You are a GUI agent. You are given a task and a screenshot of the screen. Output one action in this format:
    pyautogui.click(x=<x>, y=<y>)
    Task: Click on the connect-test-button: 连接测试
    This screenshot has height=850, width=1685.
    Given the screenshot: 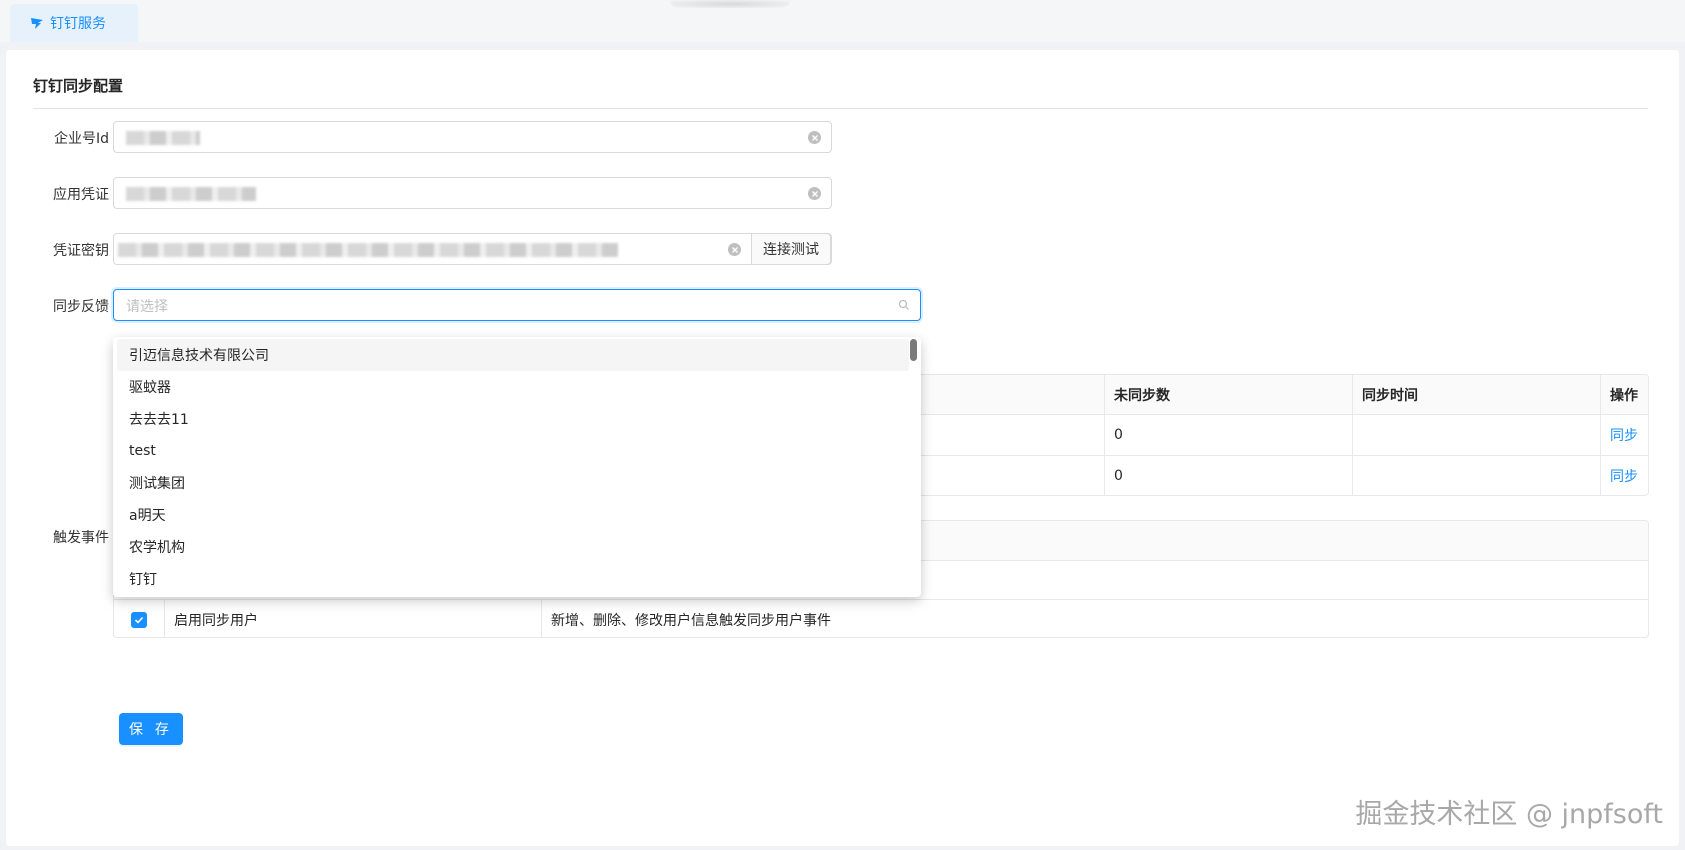 What is the action you would take?
    pyautogui.click(x=791, y=249)
    